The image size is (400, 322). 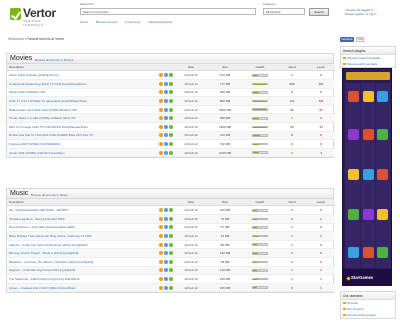 What do you see at coordinates (367, 177) in the screenshot?
I see `stargames-ad: StarGames` at bounding box center [367, 177].